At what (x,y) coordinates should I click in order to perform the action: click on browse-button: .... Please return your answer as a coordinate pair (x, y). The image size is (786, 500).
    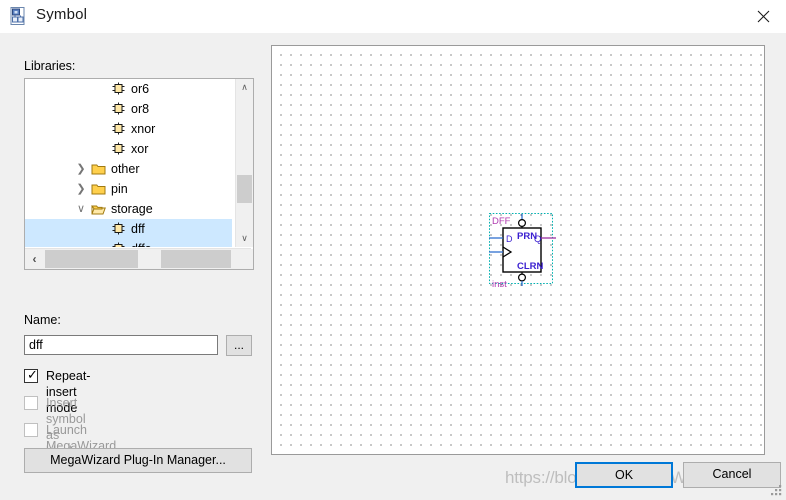
    Looking at the image, I should click on (239, 345).